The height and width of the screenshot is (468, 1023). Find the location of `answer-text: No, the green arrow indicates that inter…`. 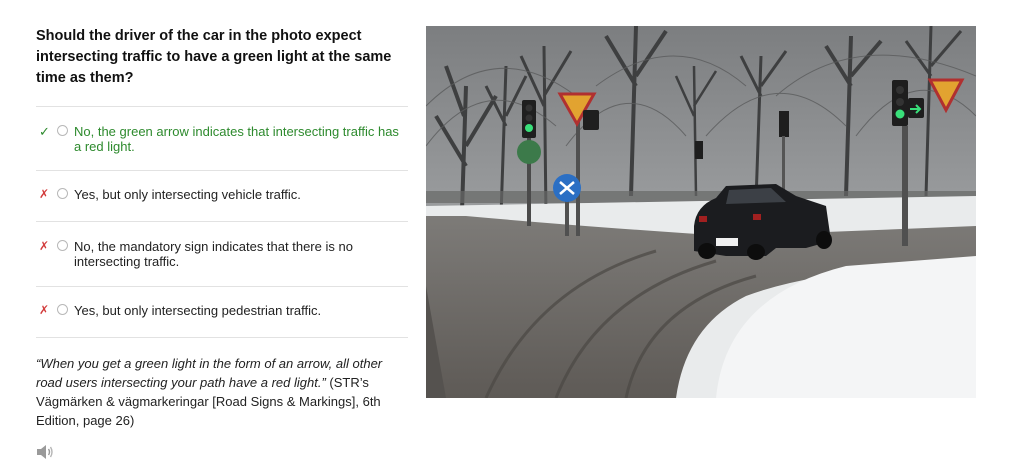

answer-text: No, the green arrow indicates that inter… is located at coordinates (236, 139).